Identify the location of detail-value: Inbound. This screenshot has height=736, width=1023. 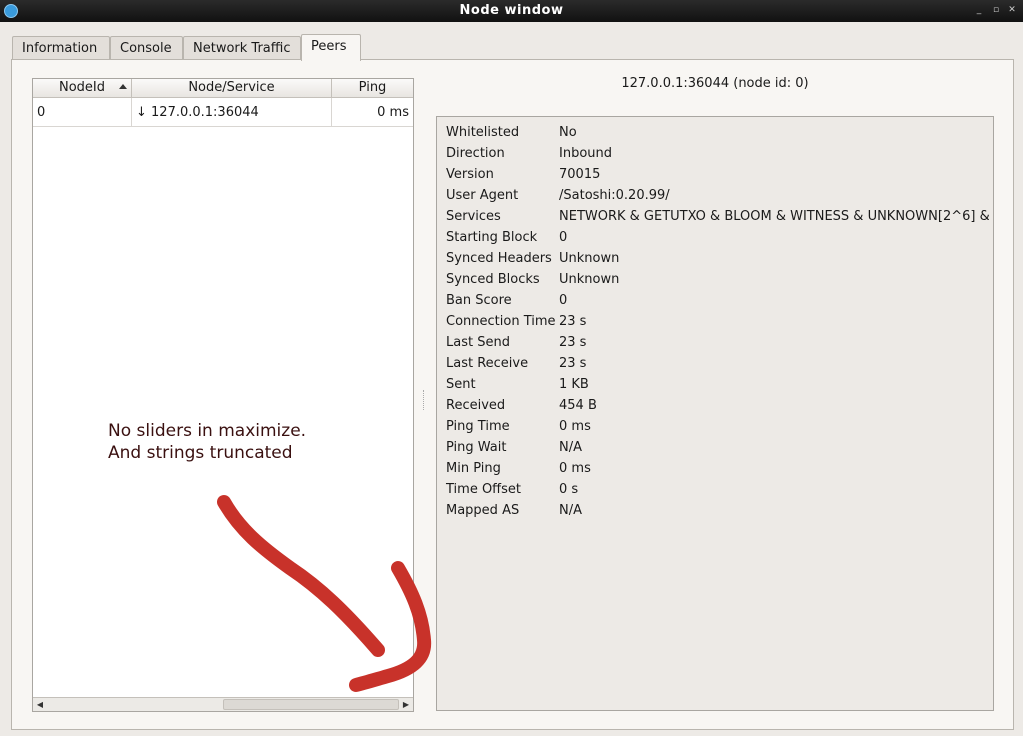
(774, 153).